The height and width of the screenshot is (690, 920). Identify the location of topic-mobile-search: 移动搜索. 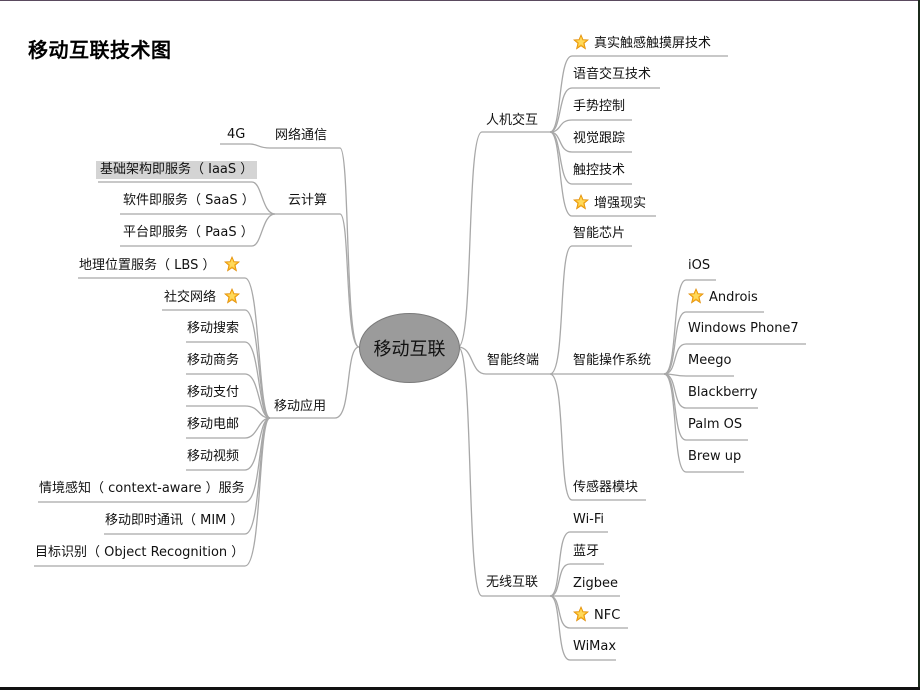
(213, 329).